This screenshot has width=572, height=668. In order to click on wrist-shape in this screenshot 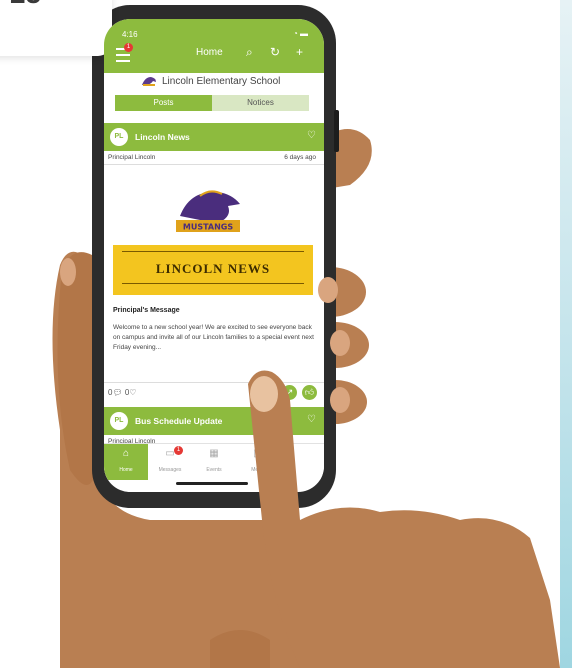, I will do `click(240, 649)`.